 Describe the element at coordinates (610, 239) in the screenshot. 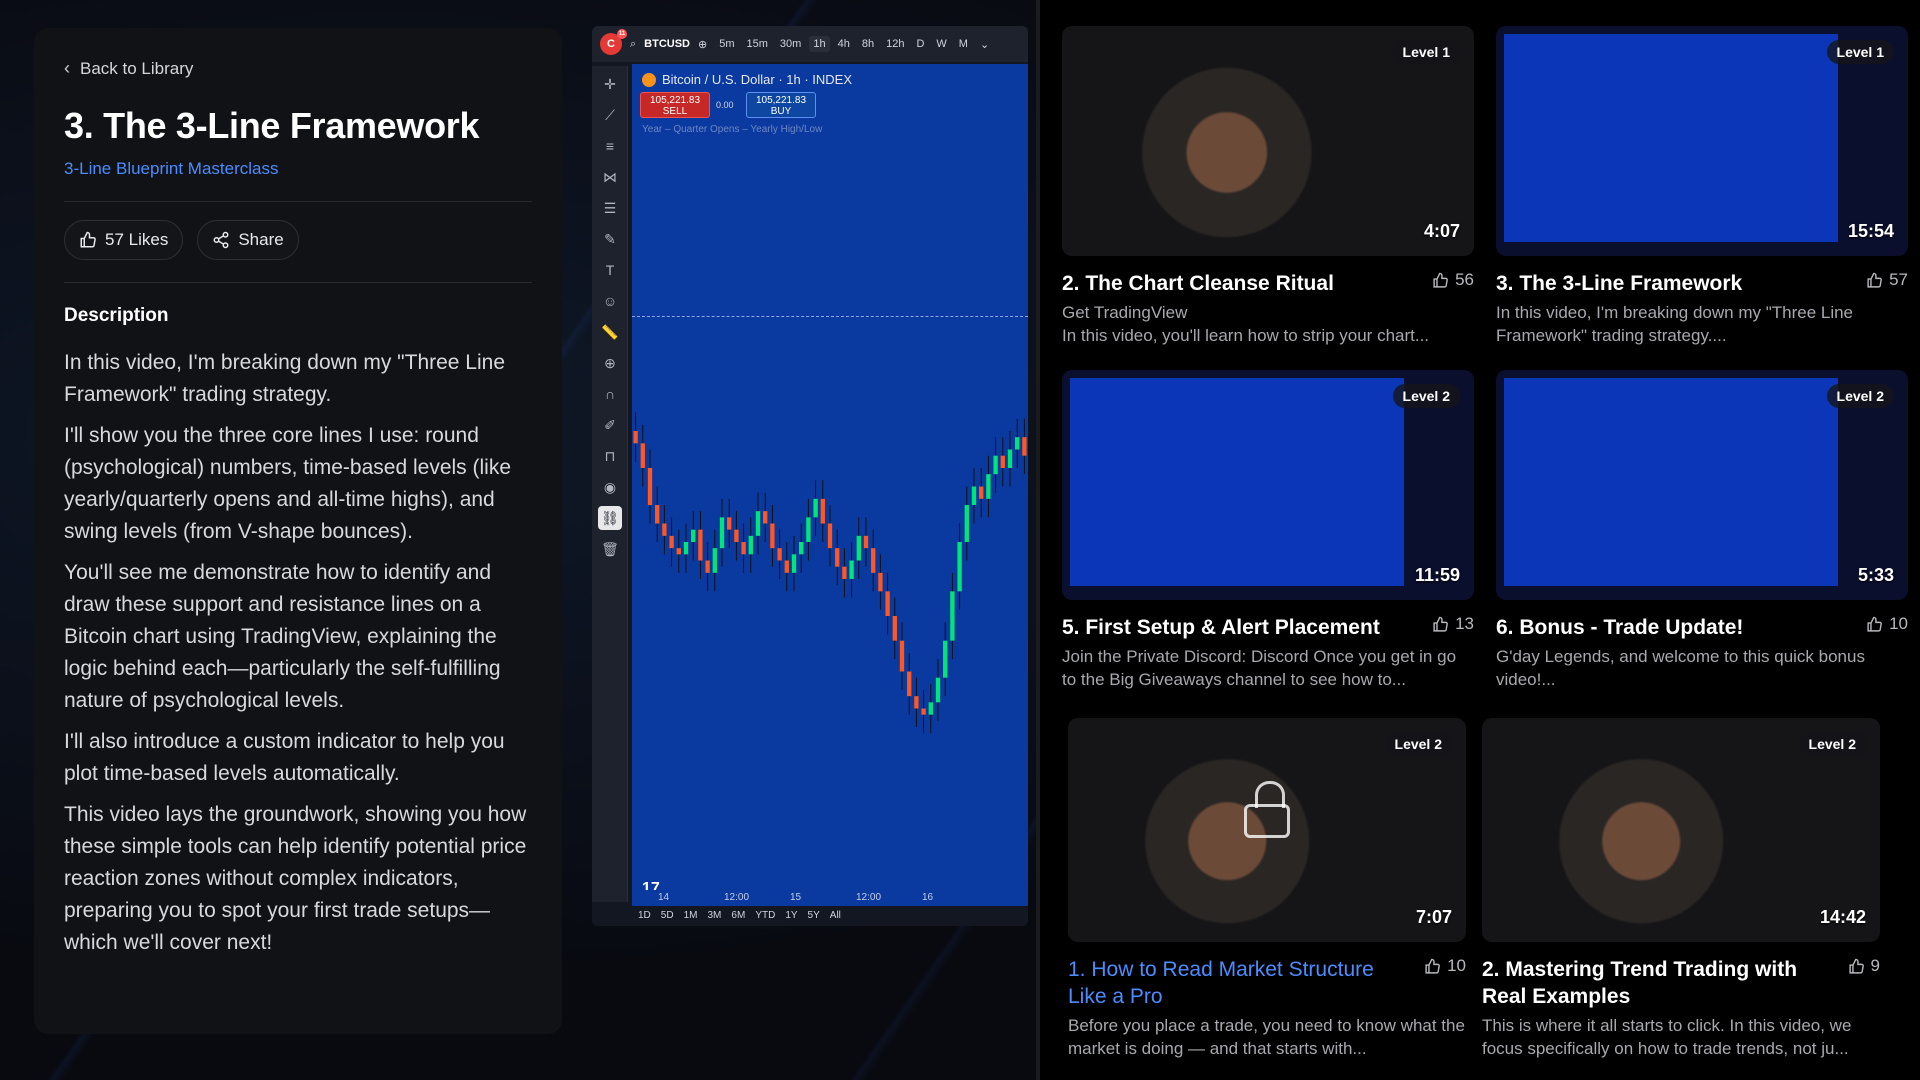

I see `brush-icon: ✎` at that location.